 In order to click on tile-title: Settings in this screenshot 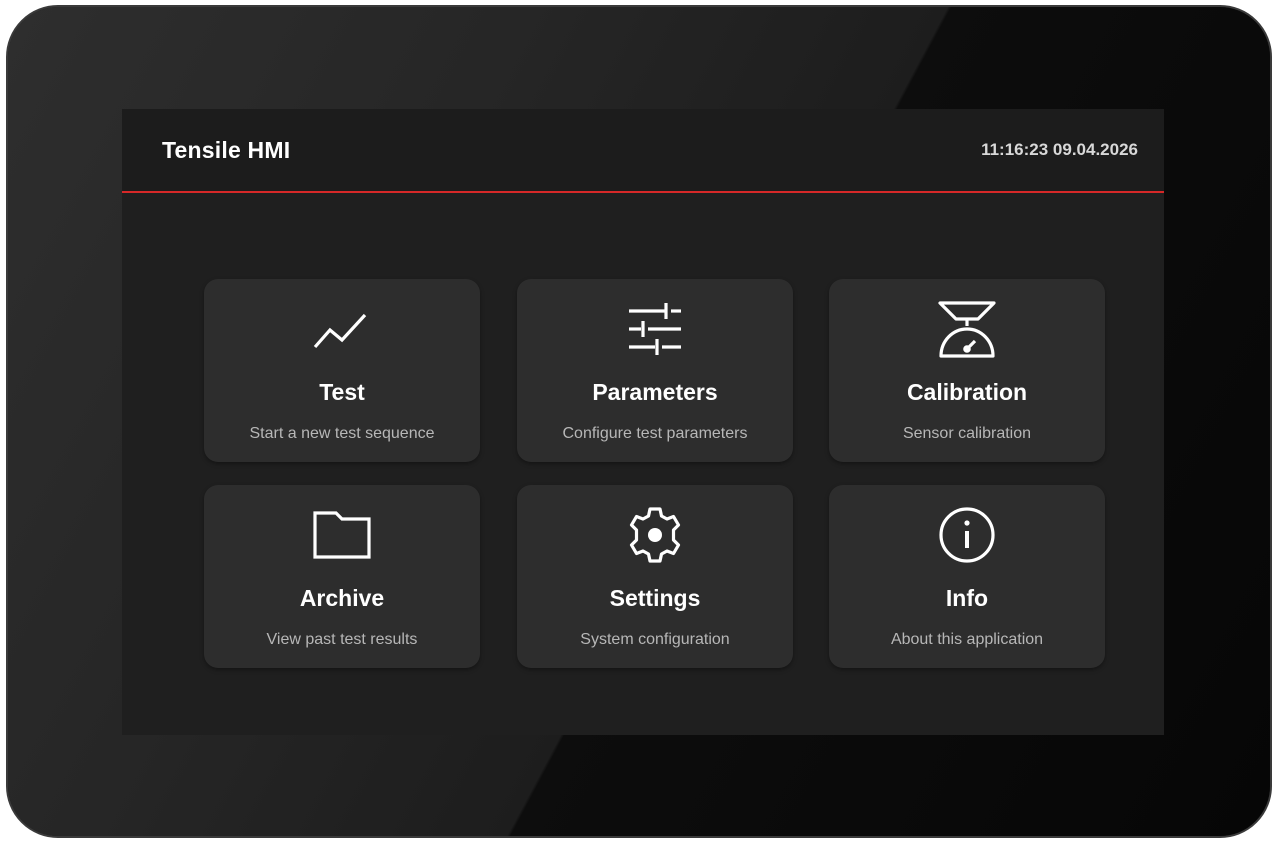, I will do `click(655, 598)`.